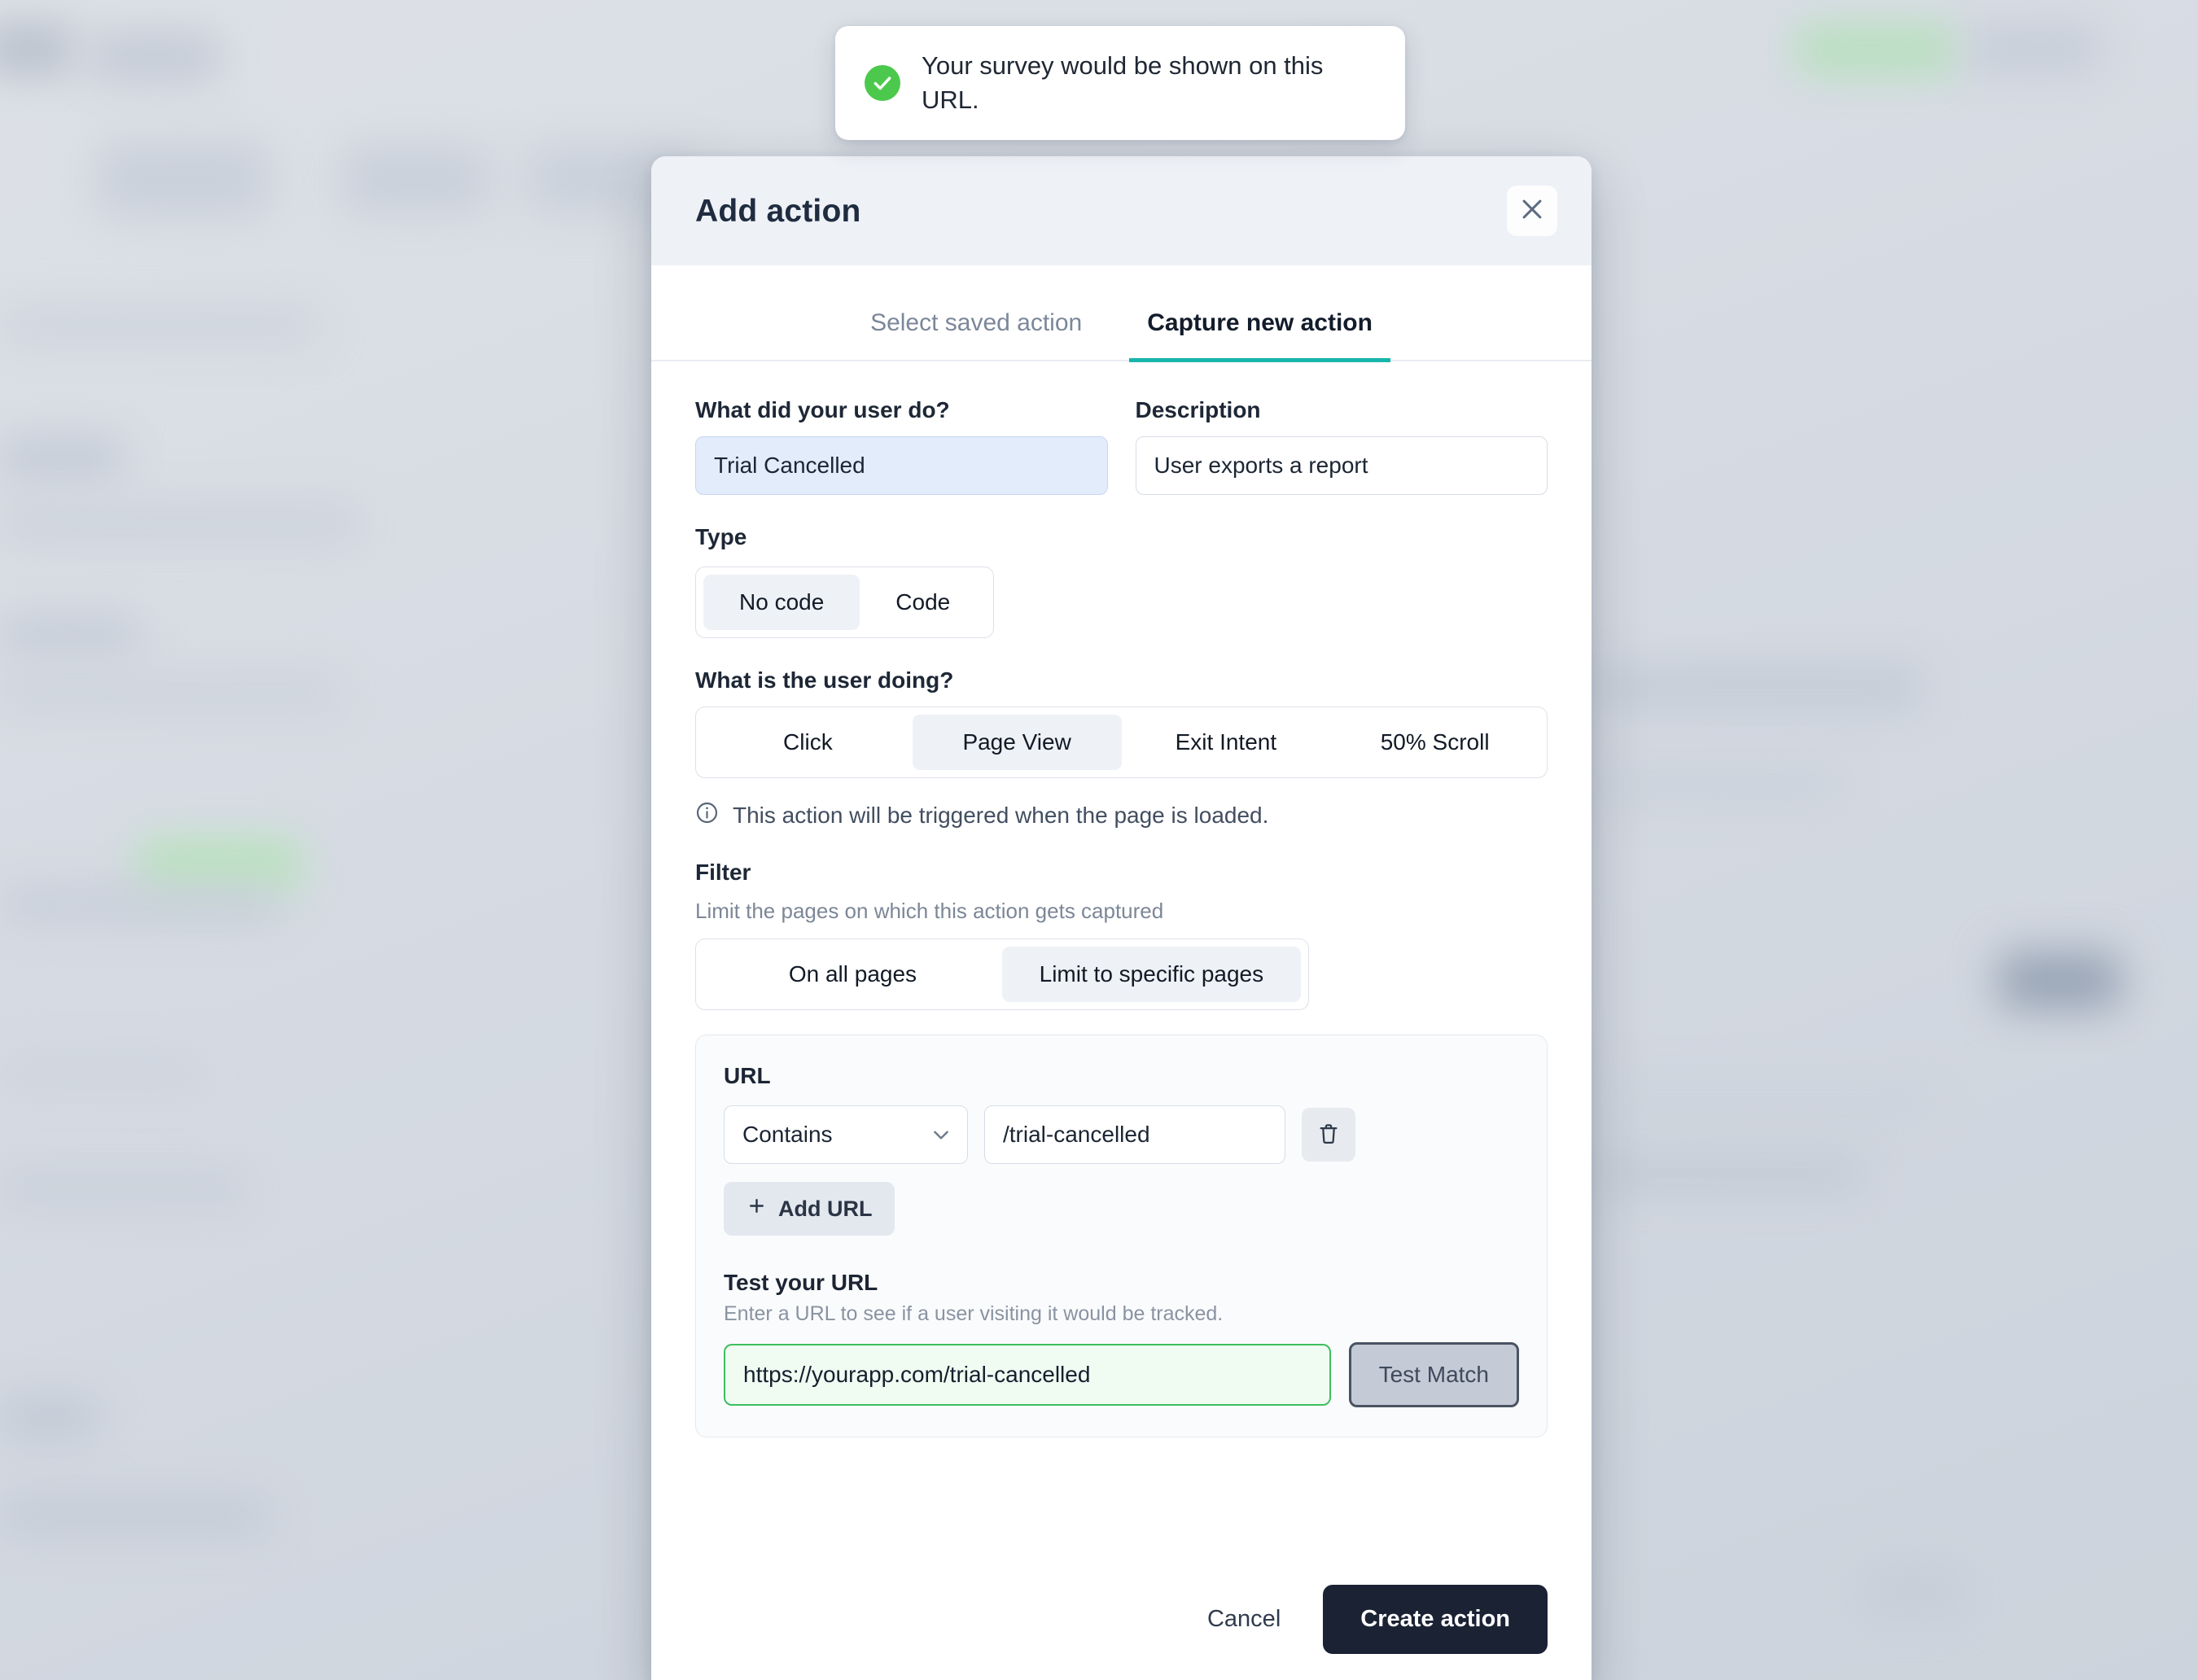 The width and height of the screenshot is (2198, 1680). Describe the element at coordinates (1121, 446) in the screenshot. I see `name-description-row: What did your user do? Description` at that location.